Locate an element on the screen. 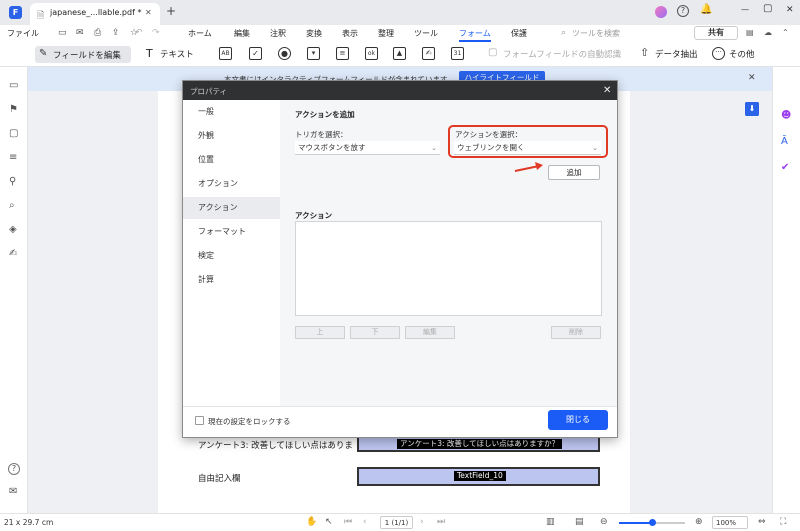  text-field-tool-icon: AB is located at coordinates (225, 53).